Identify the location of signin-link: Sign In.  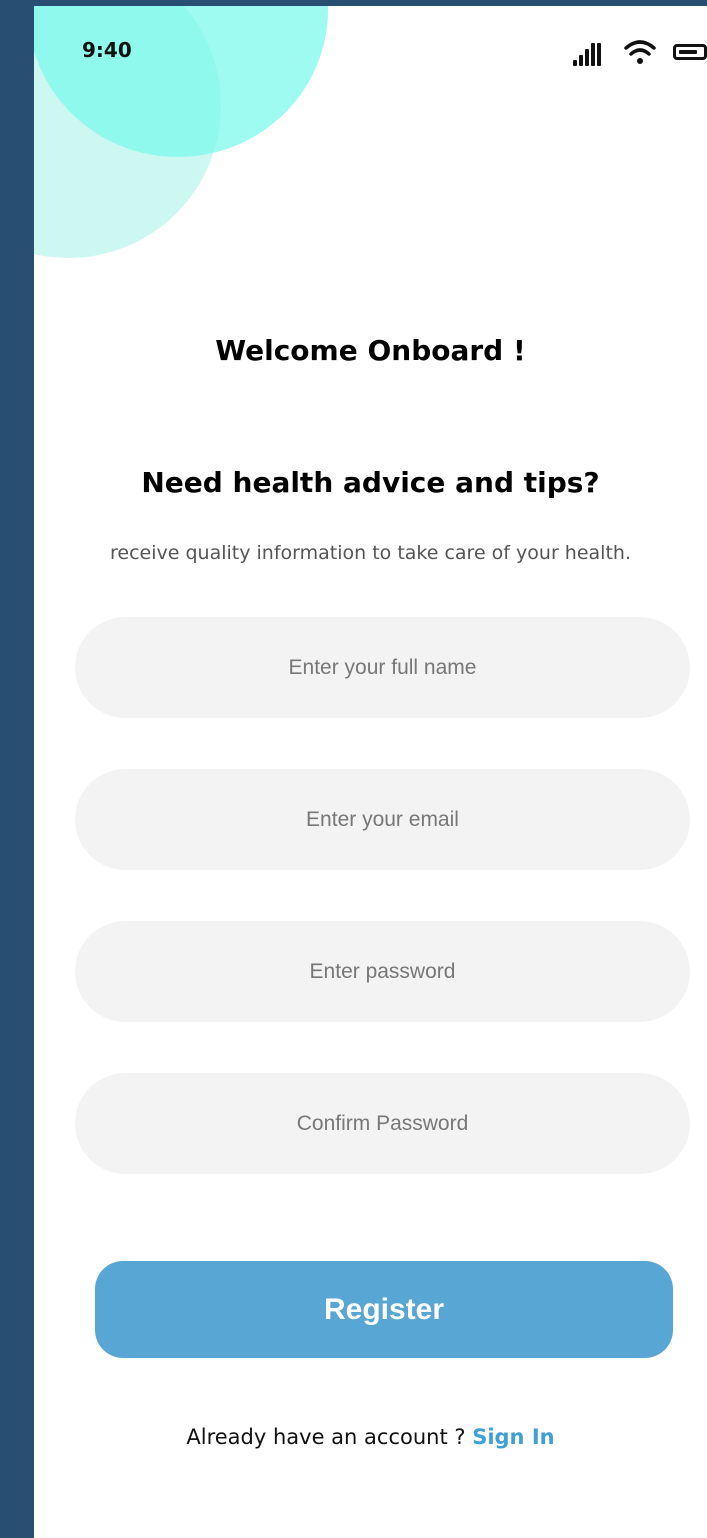
(513, 1437).